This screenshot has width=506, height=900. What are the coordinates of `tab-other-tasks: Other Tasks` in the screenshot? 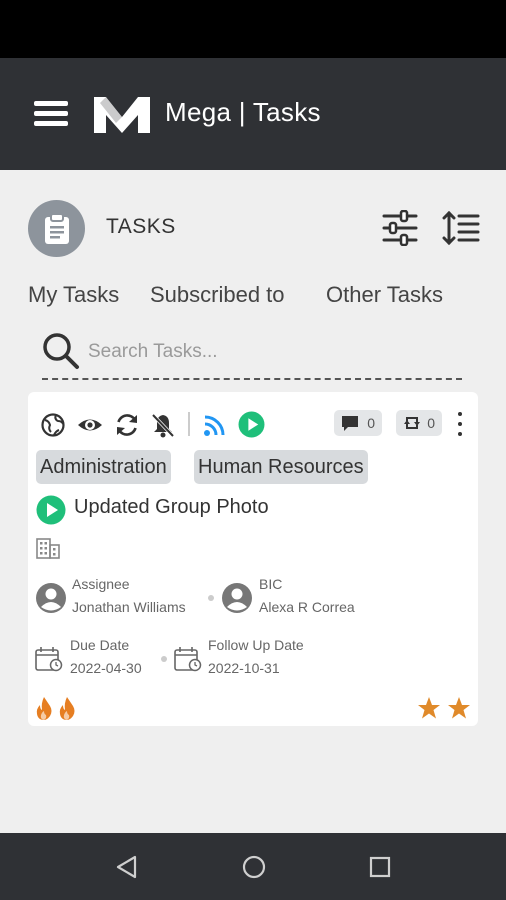 It's located at (384, 295).